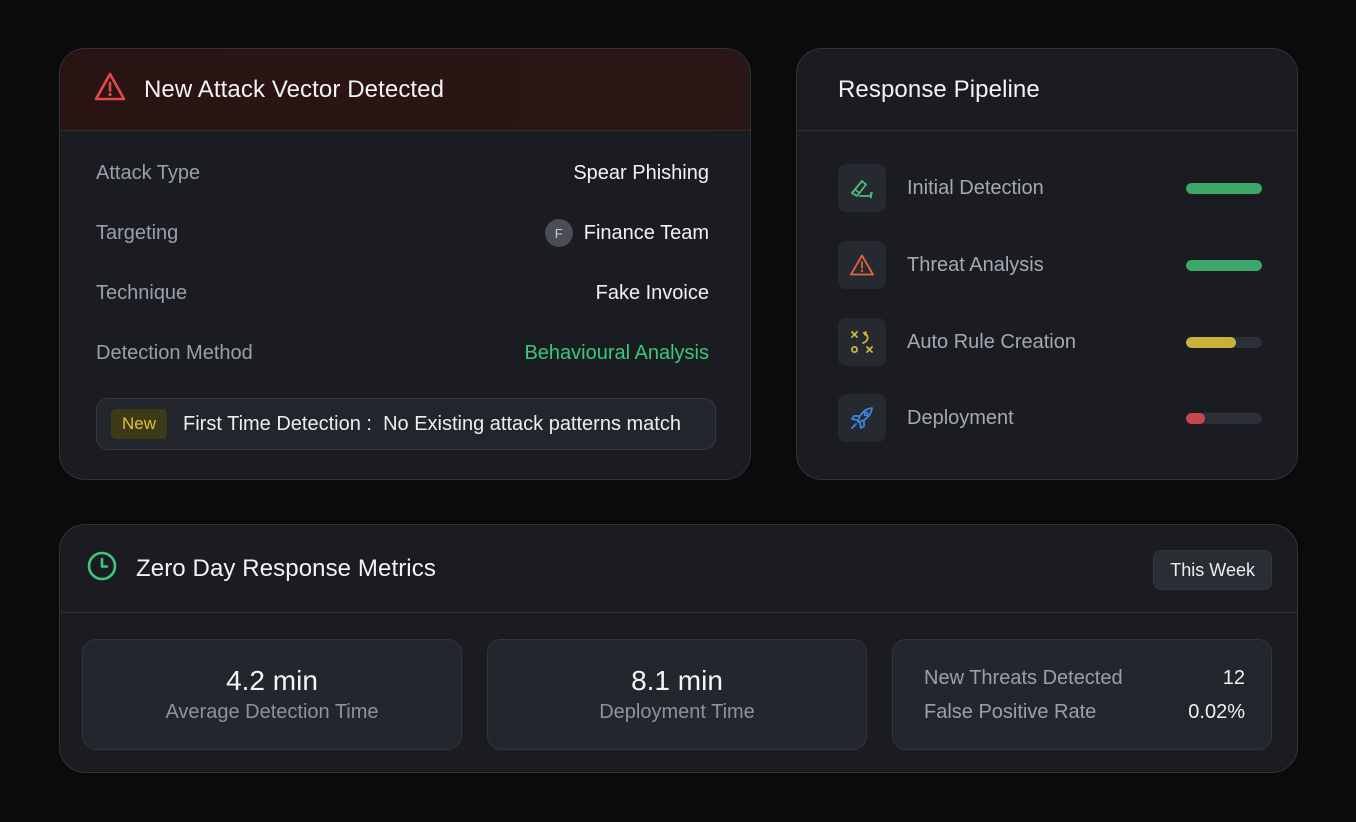 Image resolution: width=1356 pixels, height=822 pixels. What do you see at coordinates (286, 568) in the screenshot?
I see `metrics-card-title: Zero Day Response Metrics` at bounding box center [286, 568].